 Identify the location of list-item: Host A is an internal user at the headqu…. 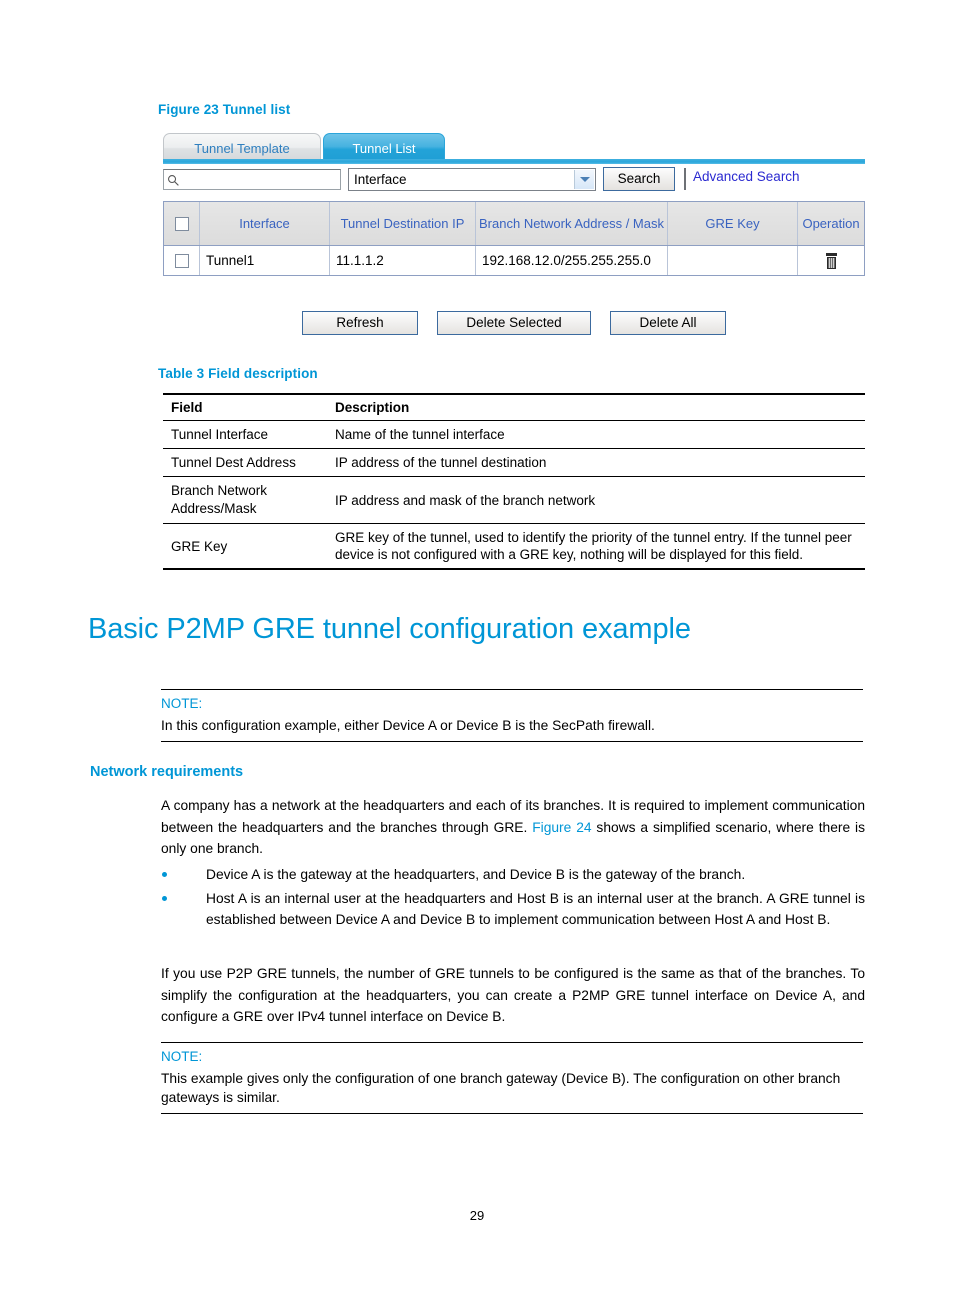
(513, 909).